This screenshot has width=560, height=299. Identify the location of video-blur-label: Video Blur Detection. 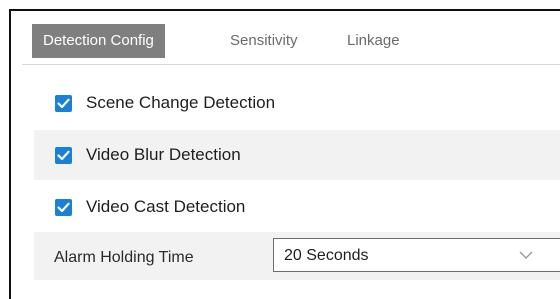
(163, 154).